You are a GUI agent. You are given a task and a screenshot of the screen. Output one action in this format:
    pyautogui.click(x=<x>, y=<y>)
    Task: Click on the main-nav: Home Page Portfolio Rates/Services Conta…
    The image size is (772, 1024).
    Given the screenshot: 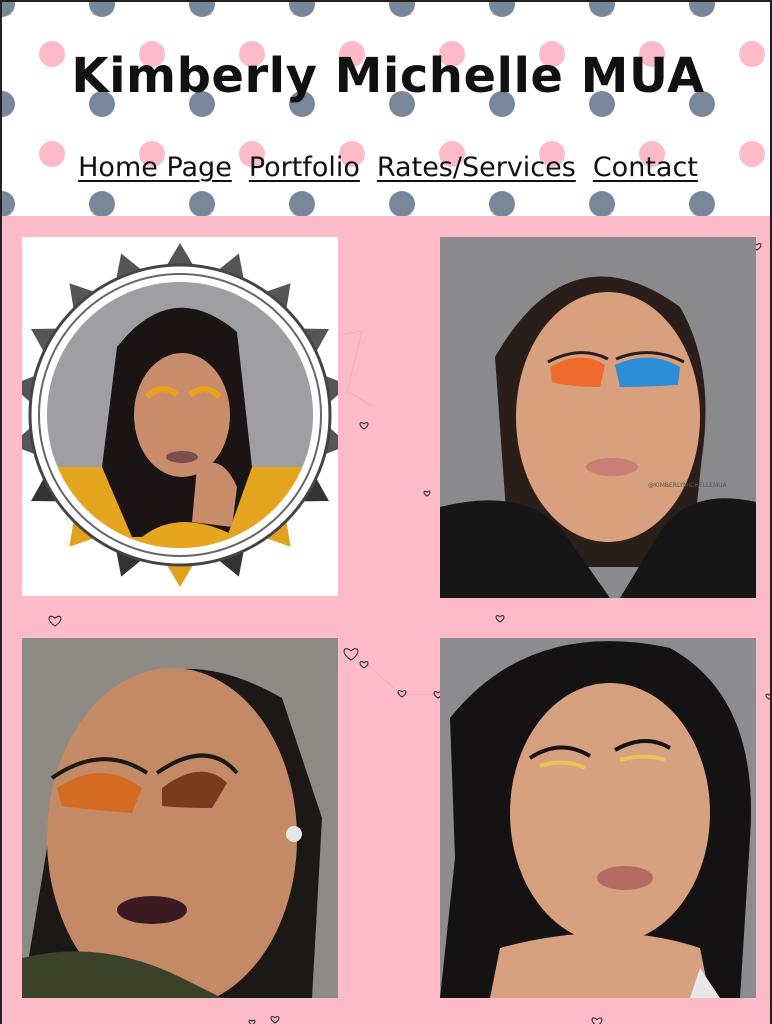 What is the action you would take?
    pyautogui.click(x=386, y=167)
    